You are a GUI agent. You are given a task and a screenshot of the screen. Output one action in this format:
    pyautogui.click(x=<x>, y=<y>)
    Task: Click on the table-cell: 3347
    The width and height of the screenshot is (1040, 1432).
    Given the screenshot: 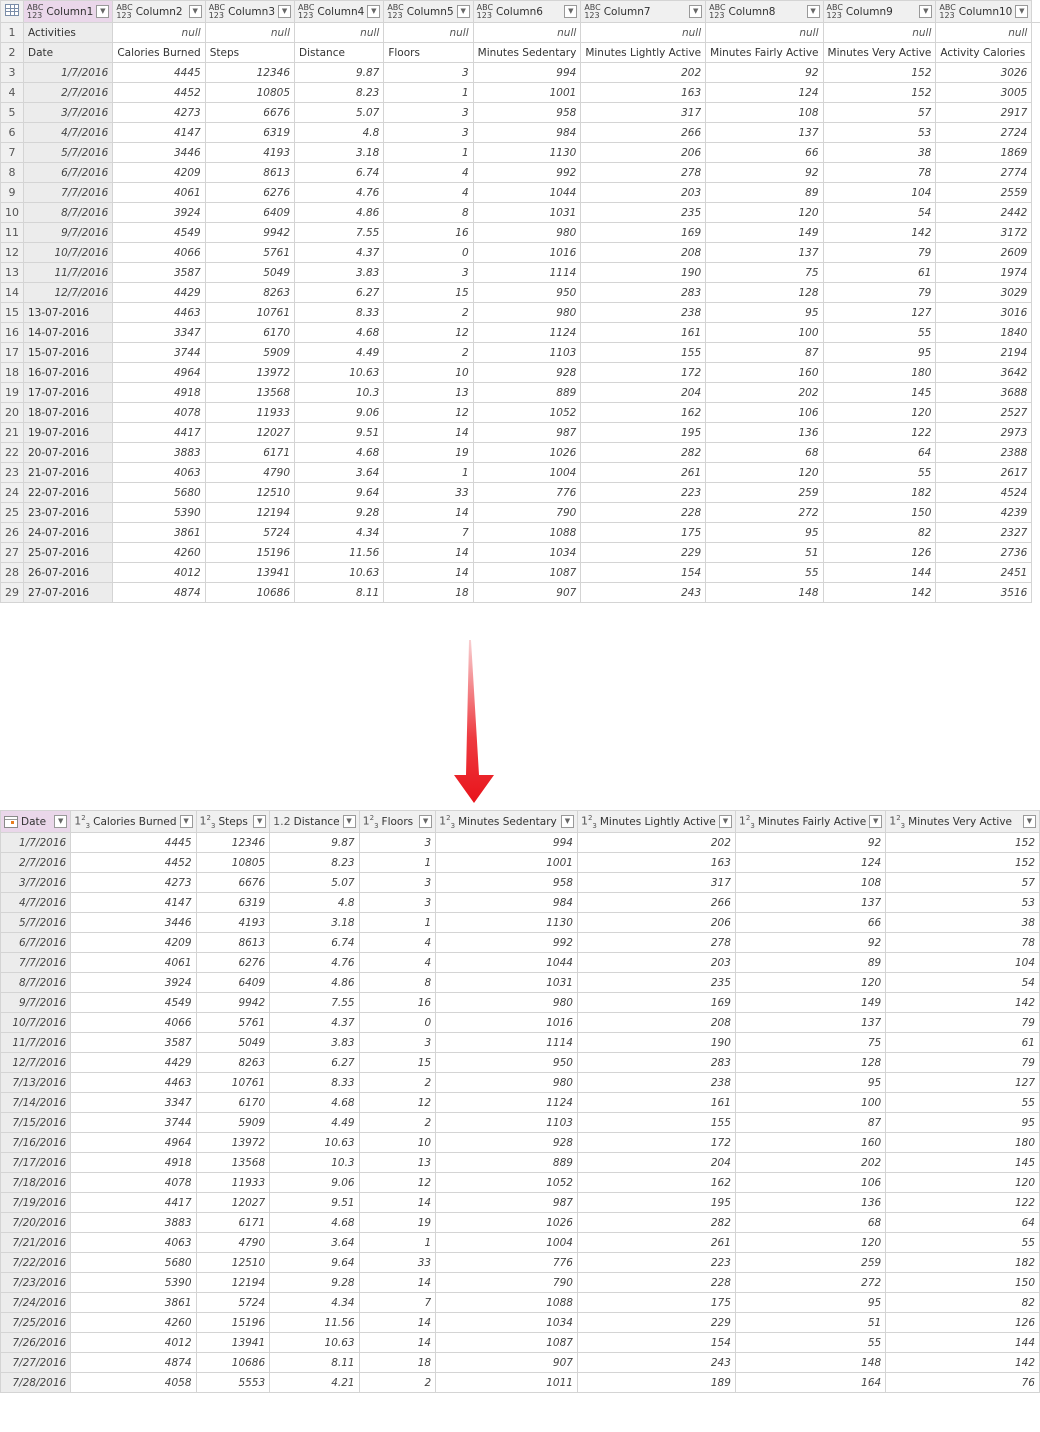 What is the action you would take?
    pyautogui.click(x=159, y=332)
    